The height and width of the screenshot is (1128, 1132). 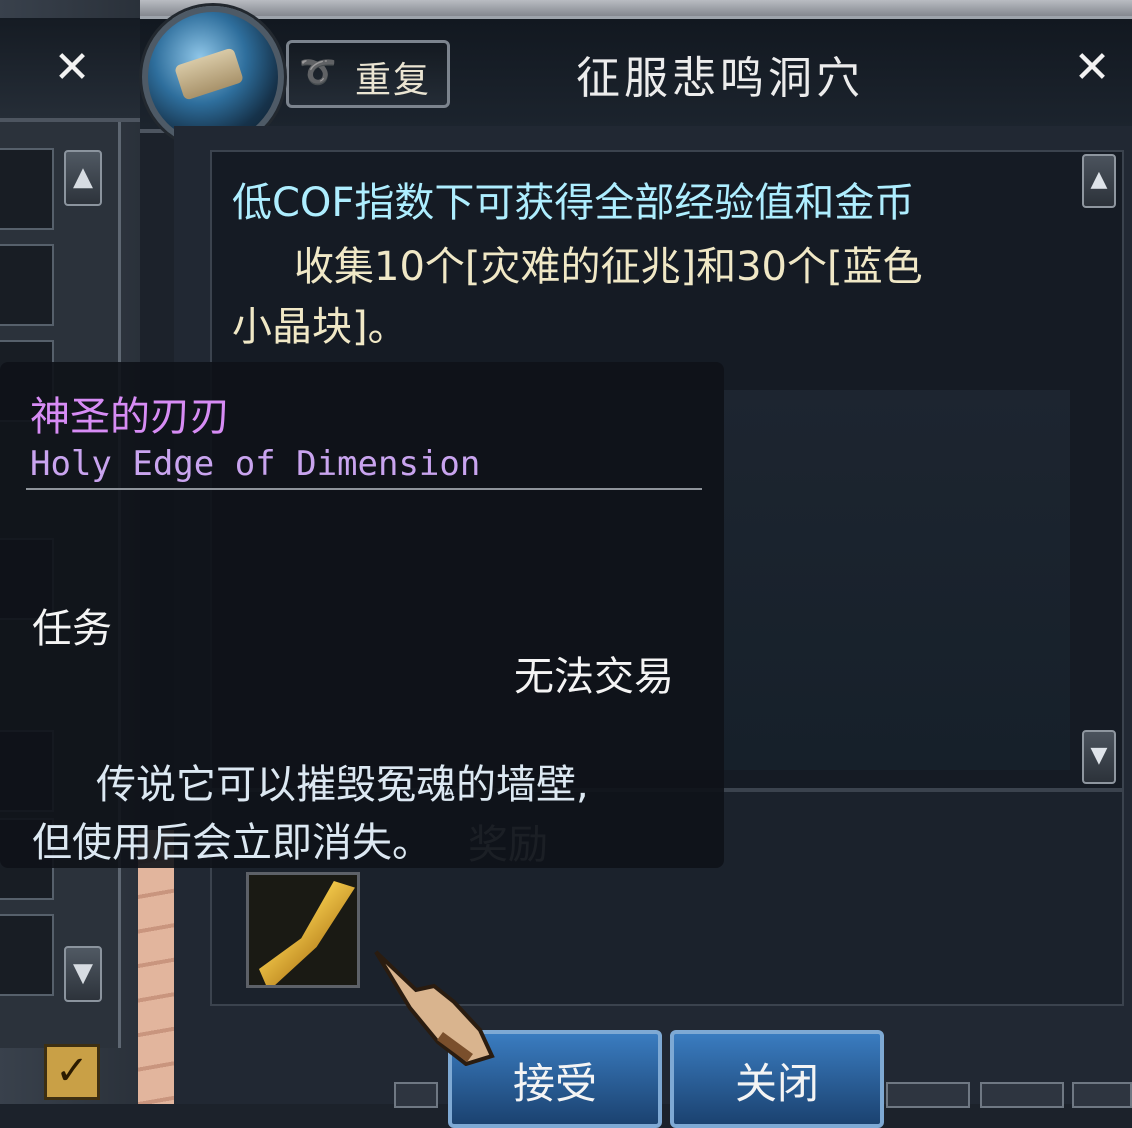 What do you see at coordinates (720, 78) in the screenshot?
I see `dialog-title: 征服悲鸣洞穴` at bounding box center [720, 78].